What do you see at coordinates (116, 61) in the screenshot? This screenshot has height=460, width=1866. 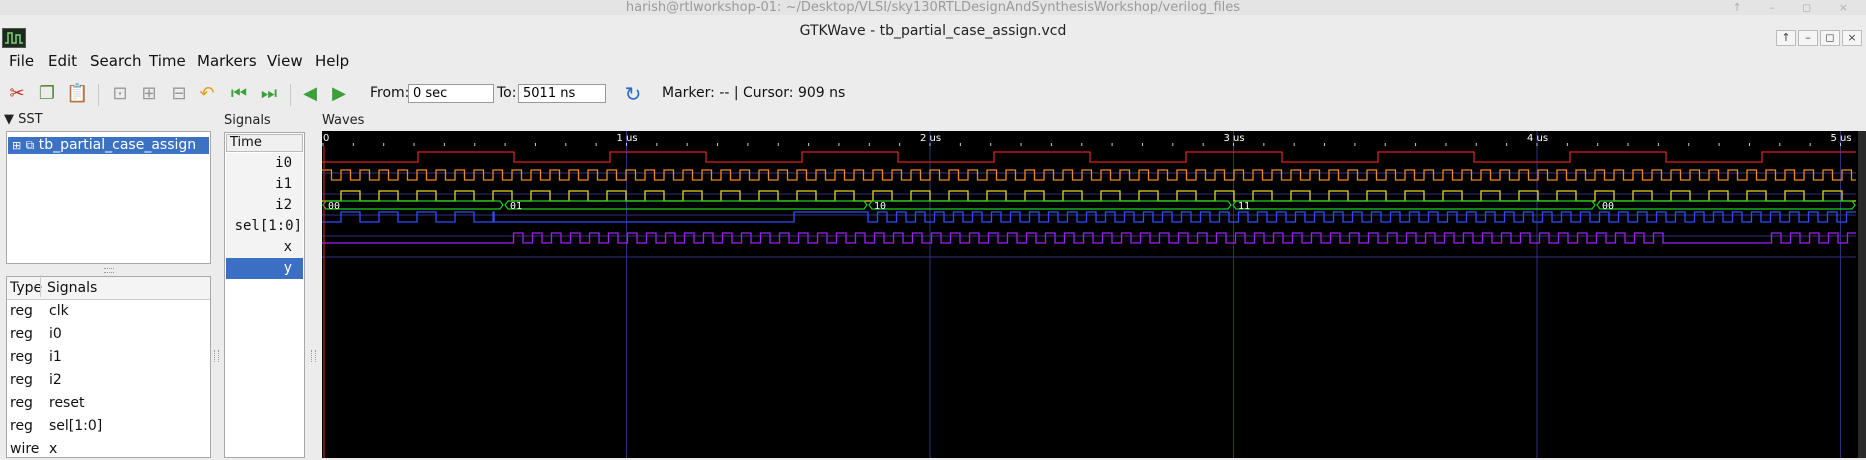 I see `menu-search: Search` at bounding box center [116, 61].